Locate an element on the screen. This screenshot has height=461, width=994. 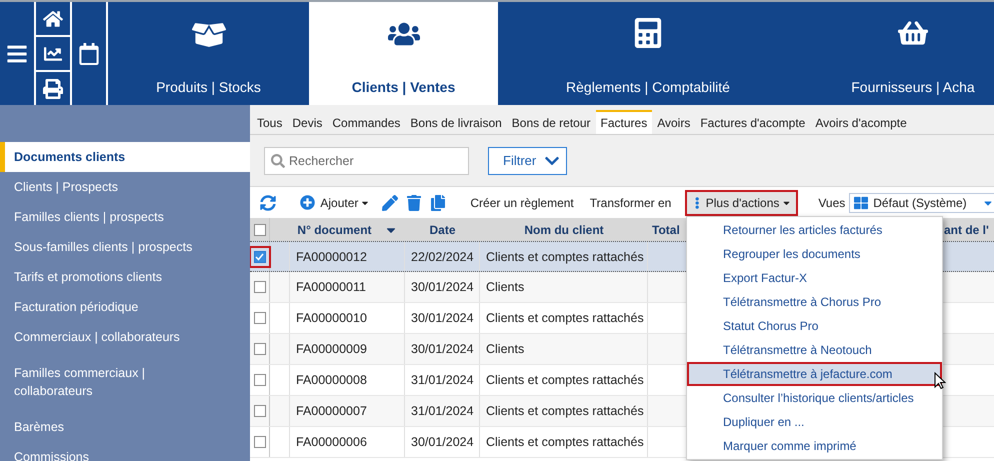
column-header: ant de l' is located at coordinates (967, 229).